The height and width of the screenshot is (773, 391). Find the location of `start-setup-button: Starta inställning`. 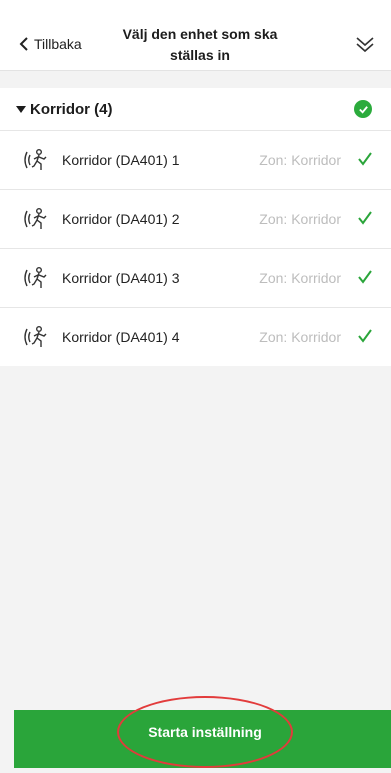

start-setup-button: Starta inställning is located at coordinates (205, 732).